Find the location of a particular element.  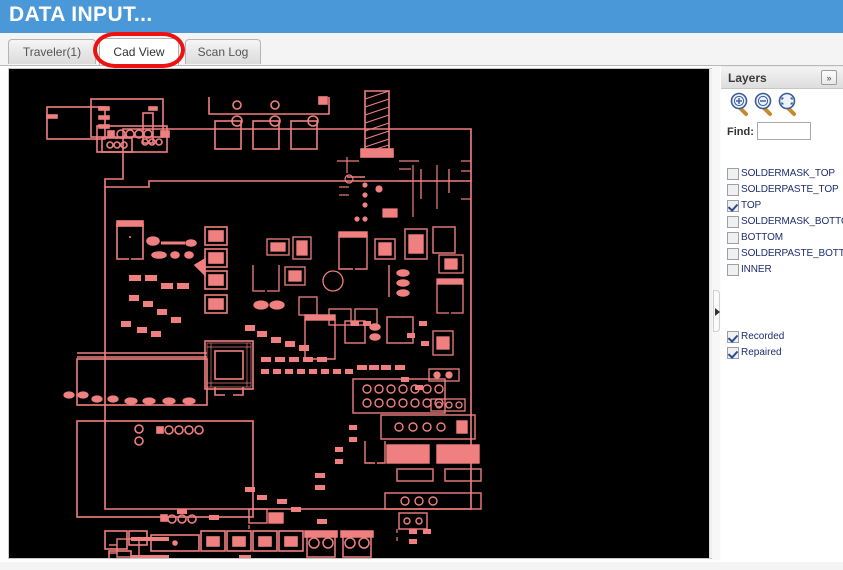

layer-checkbox-soldermask-bottom is located at coordinates (733, 222).